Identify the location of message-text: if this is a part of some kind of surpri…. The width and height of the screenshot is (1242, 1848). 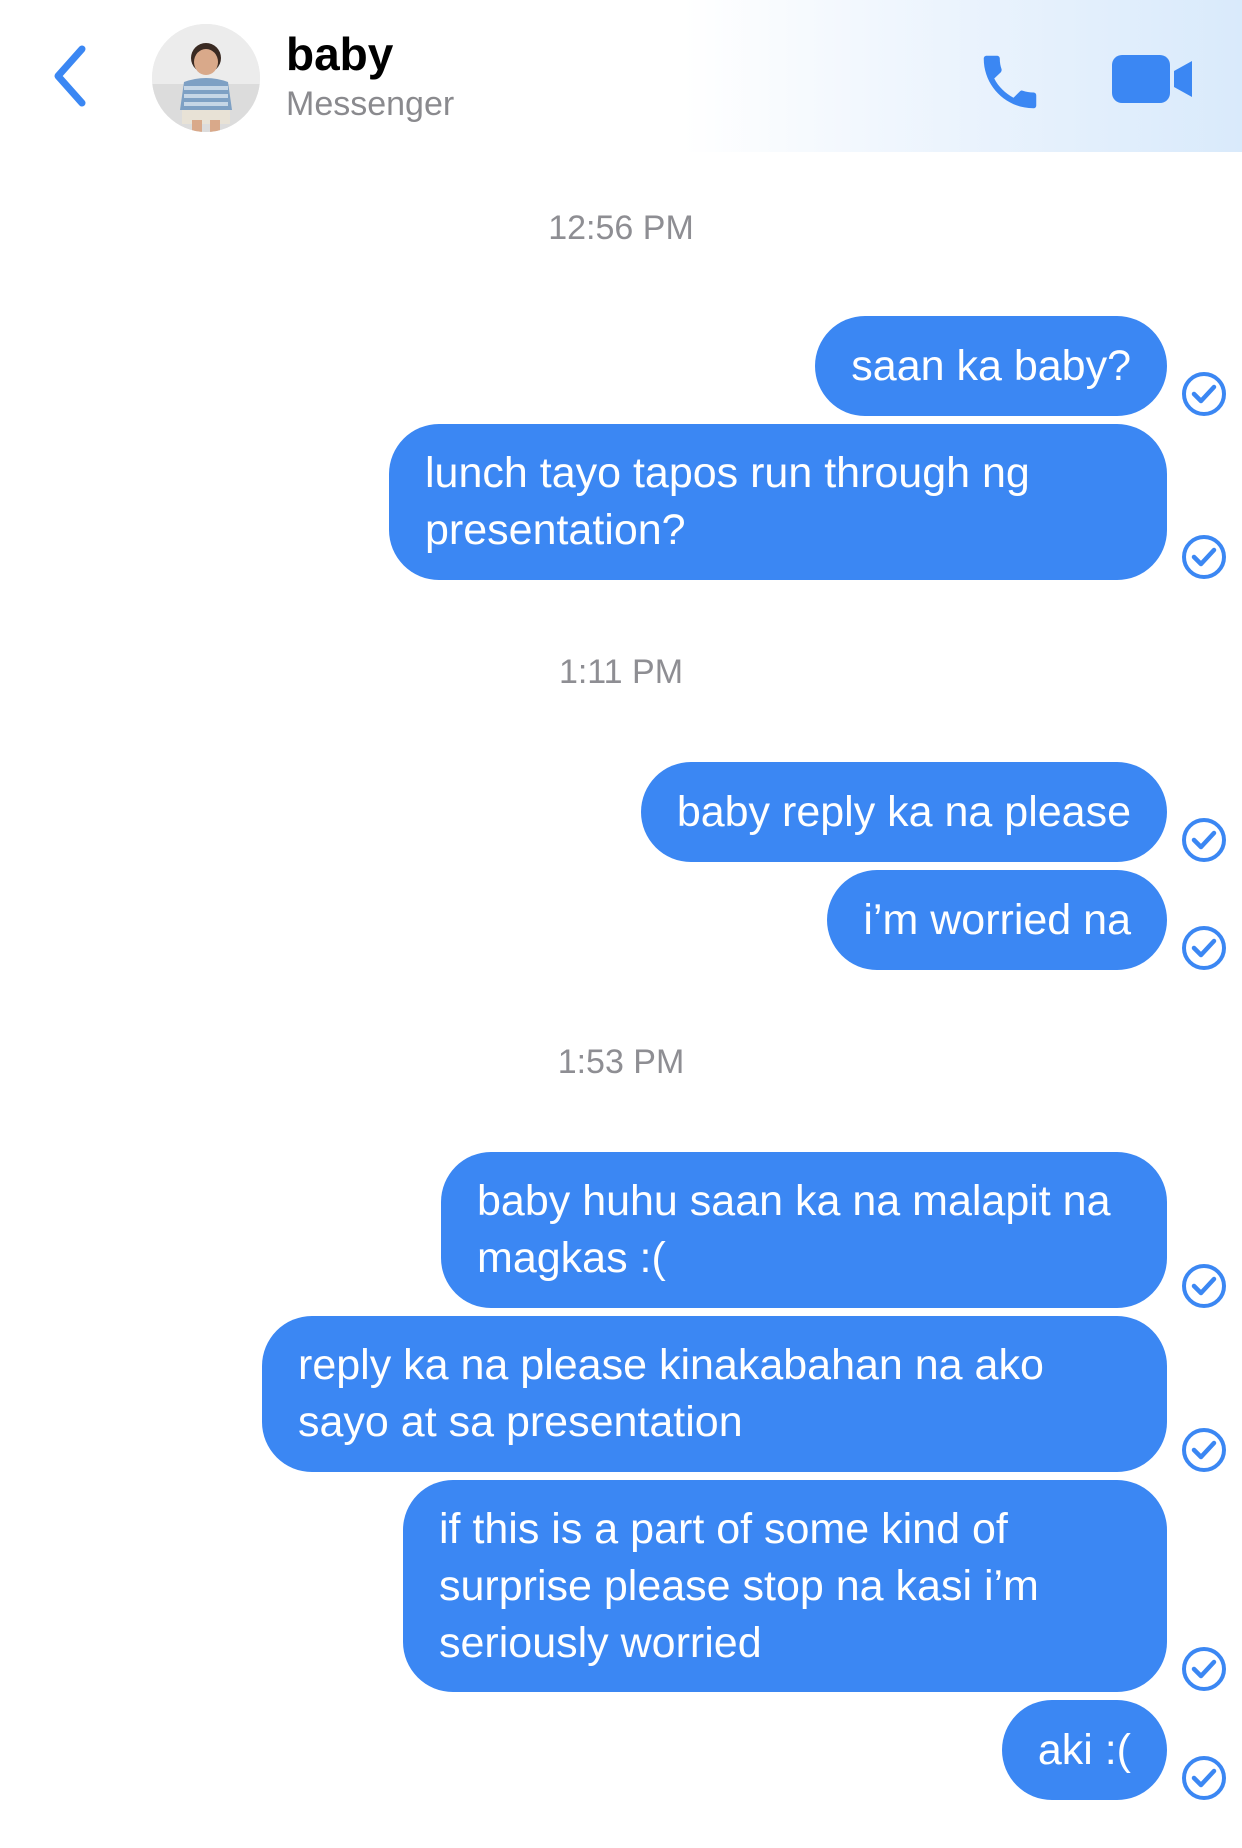
(739, 1585).